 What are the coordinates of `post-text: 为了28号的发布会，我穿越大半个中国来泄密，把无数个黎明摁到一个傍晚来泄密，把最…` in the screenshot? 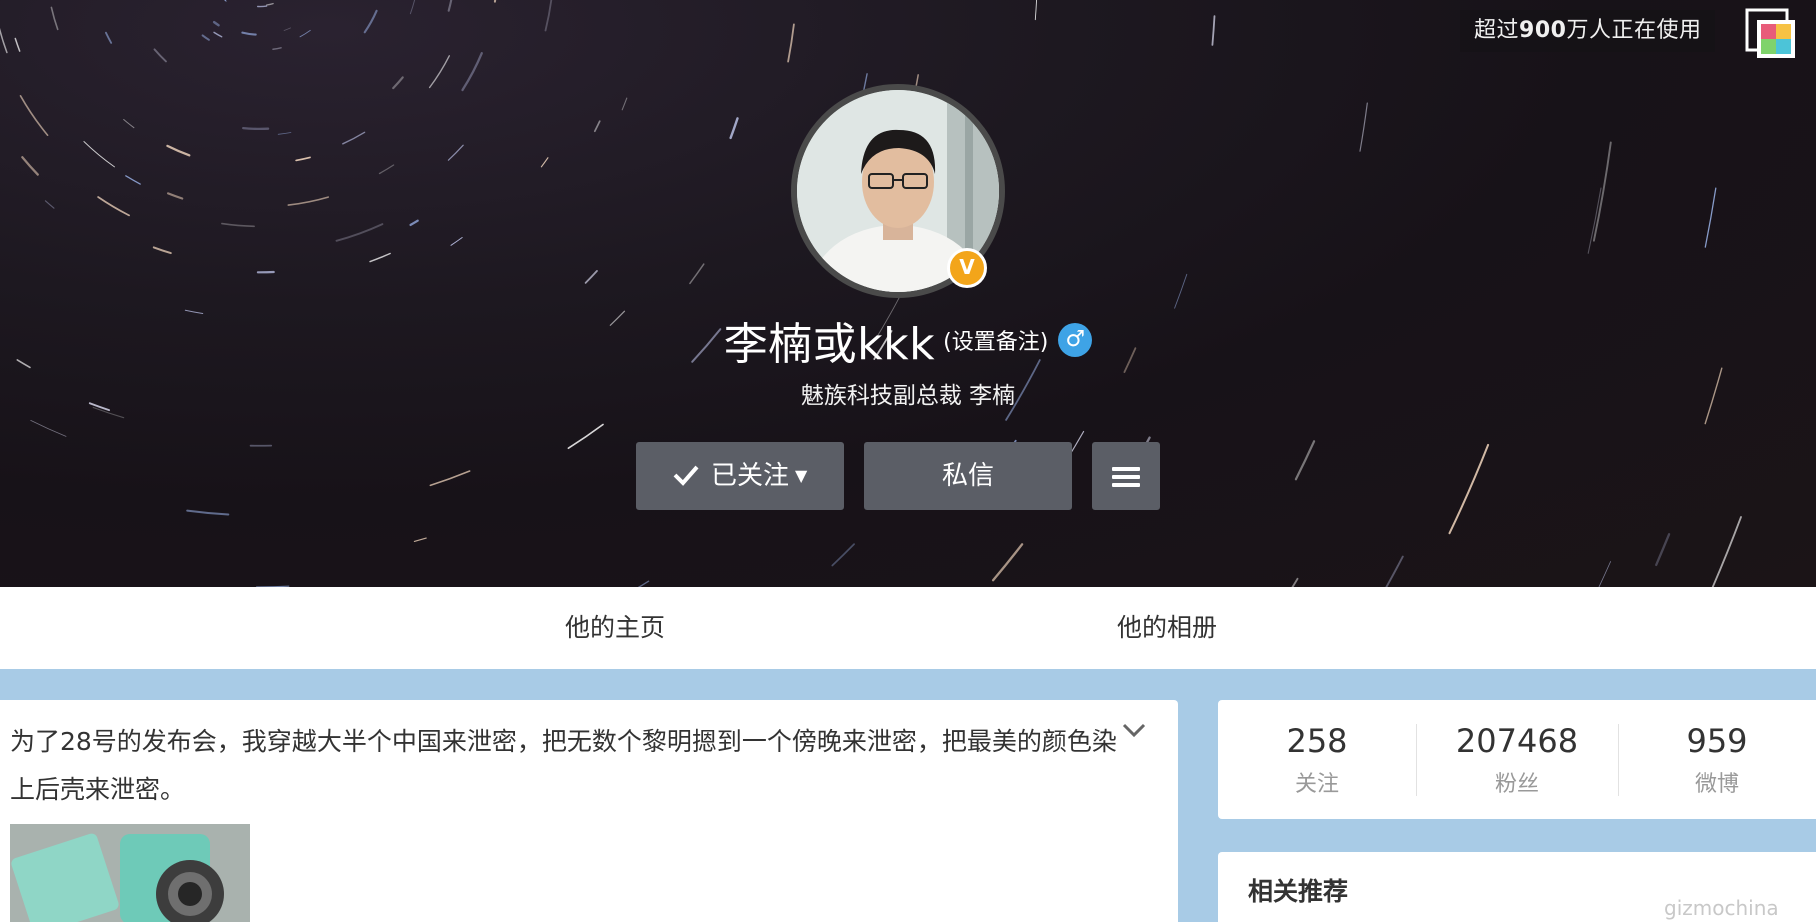 It's located at (563, 765).